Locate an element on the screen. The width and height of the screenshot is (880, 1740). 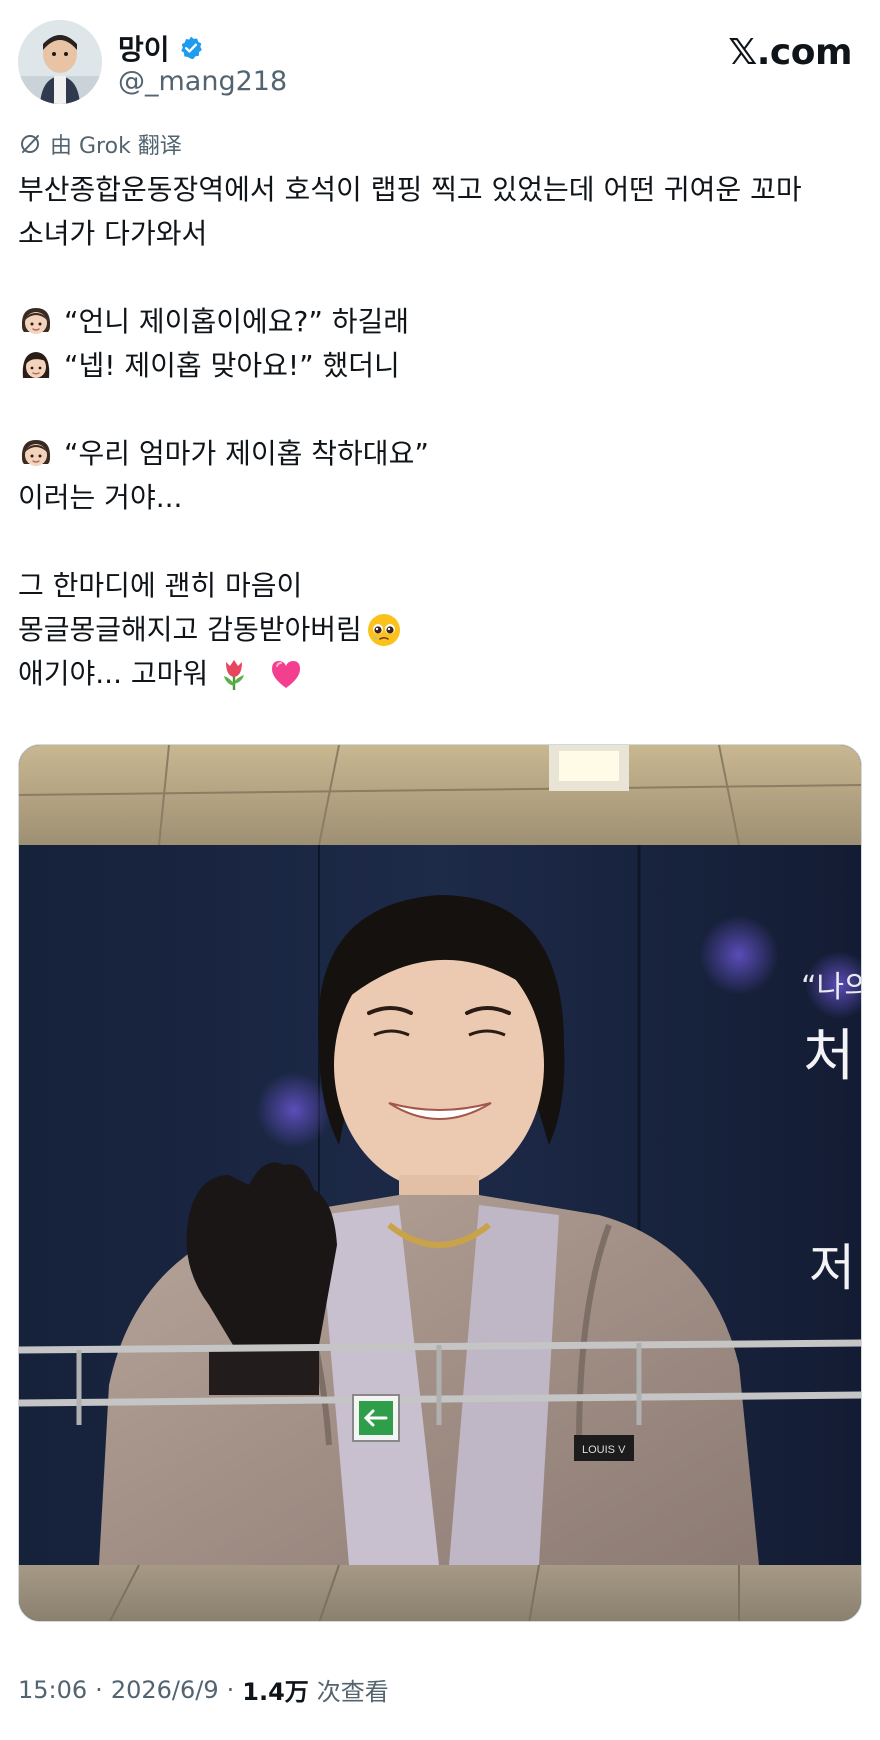
translation-label: 由 Grok 翻译 is located at coordinates (100, 144).